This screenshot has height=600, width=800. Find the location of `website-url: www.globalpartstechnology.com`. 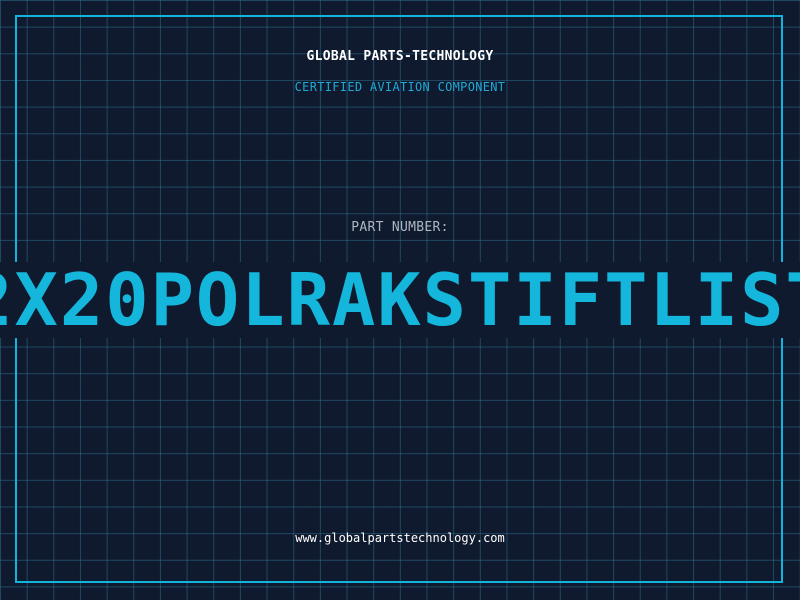

website-url: www.globalpartstechnology.com is located at coordinates (400, 538).